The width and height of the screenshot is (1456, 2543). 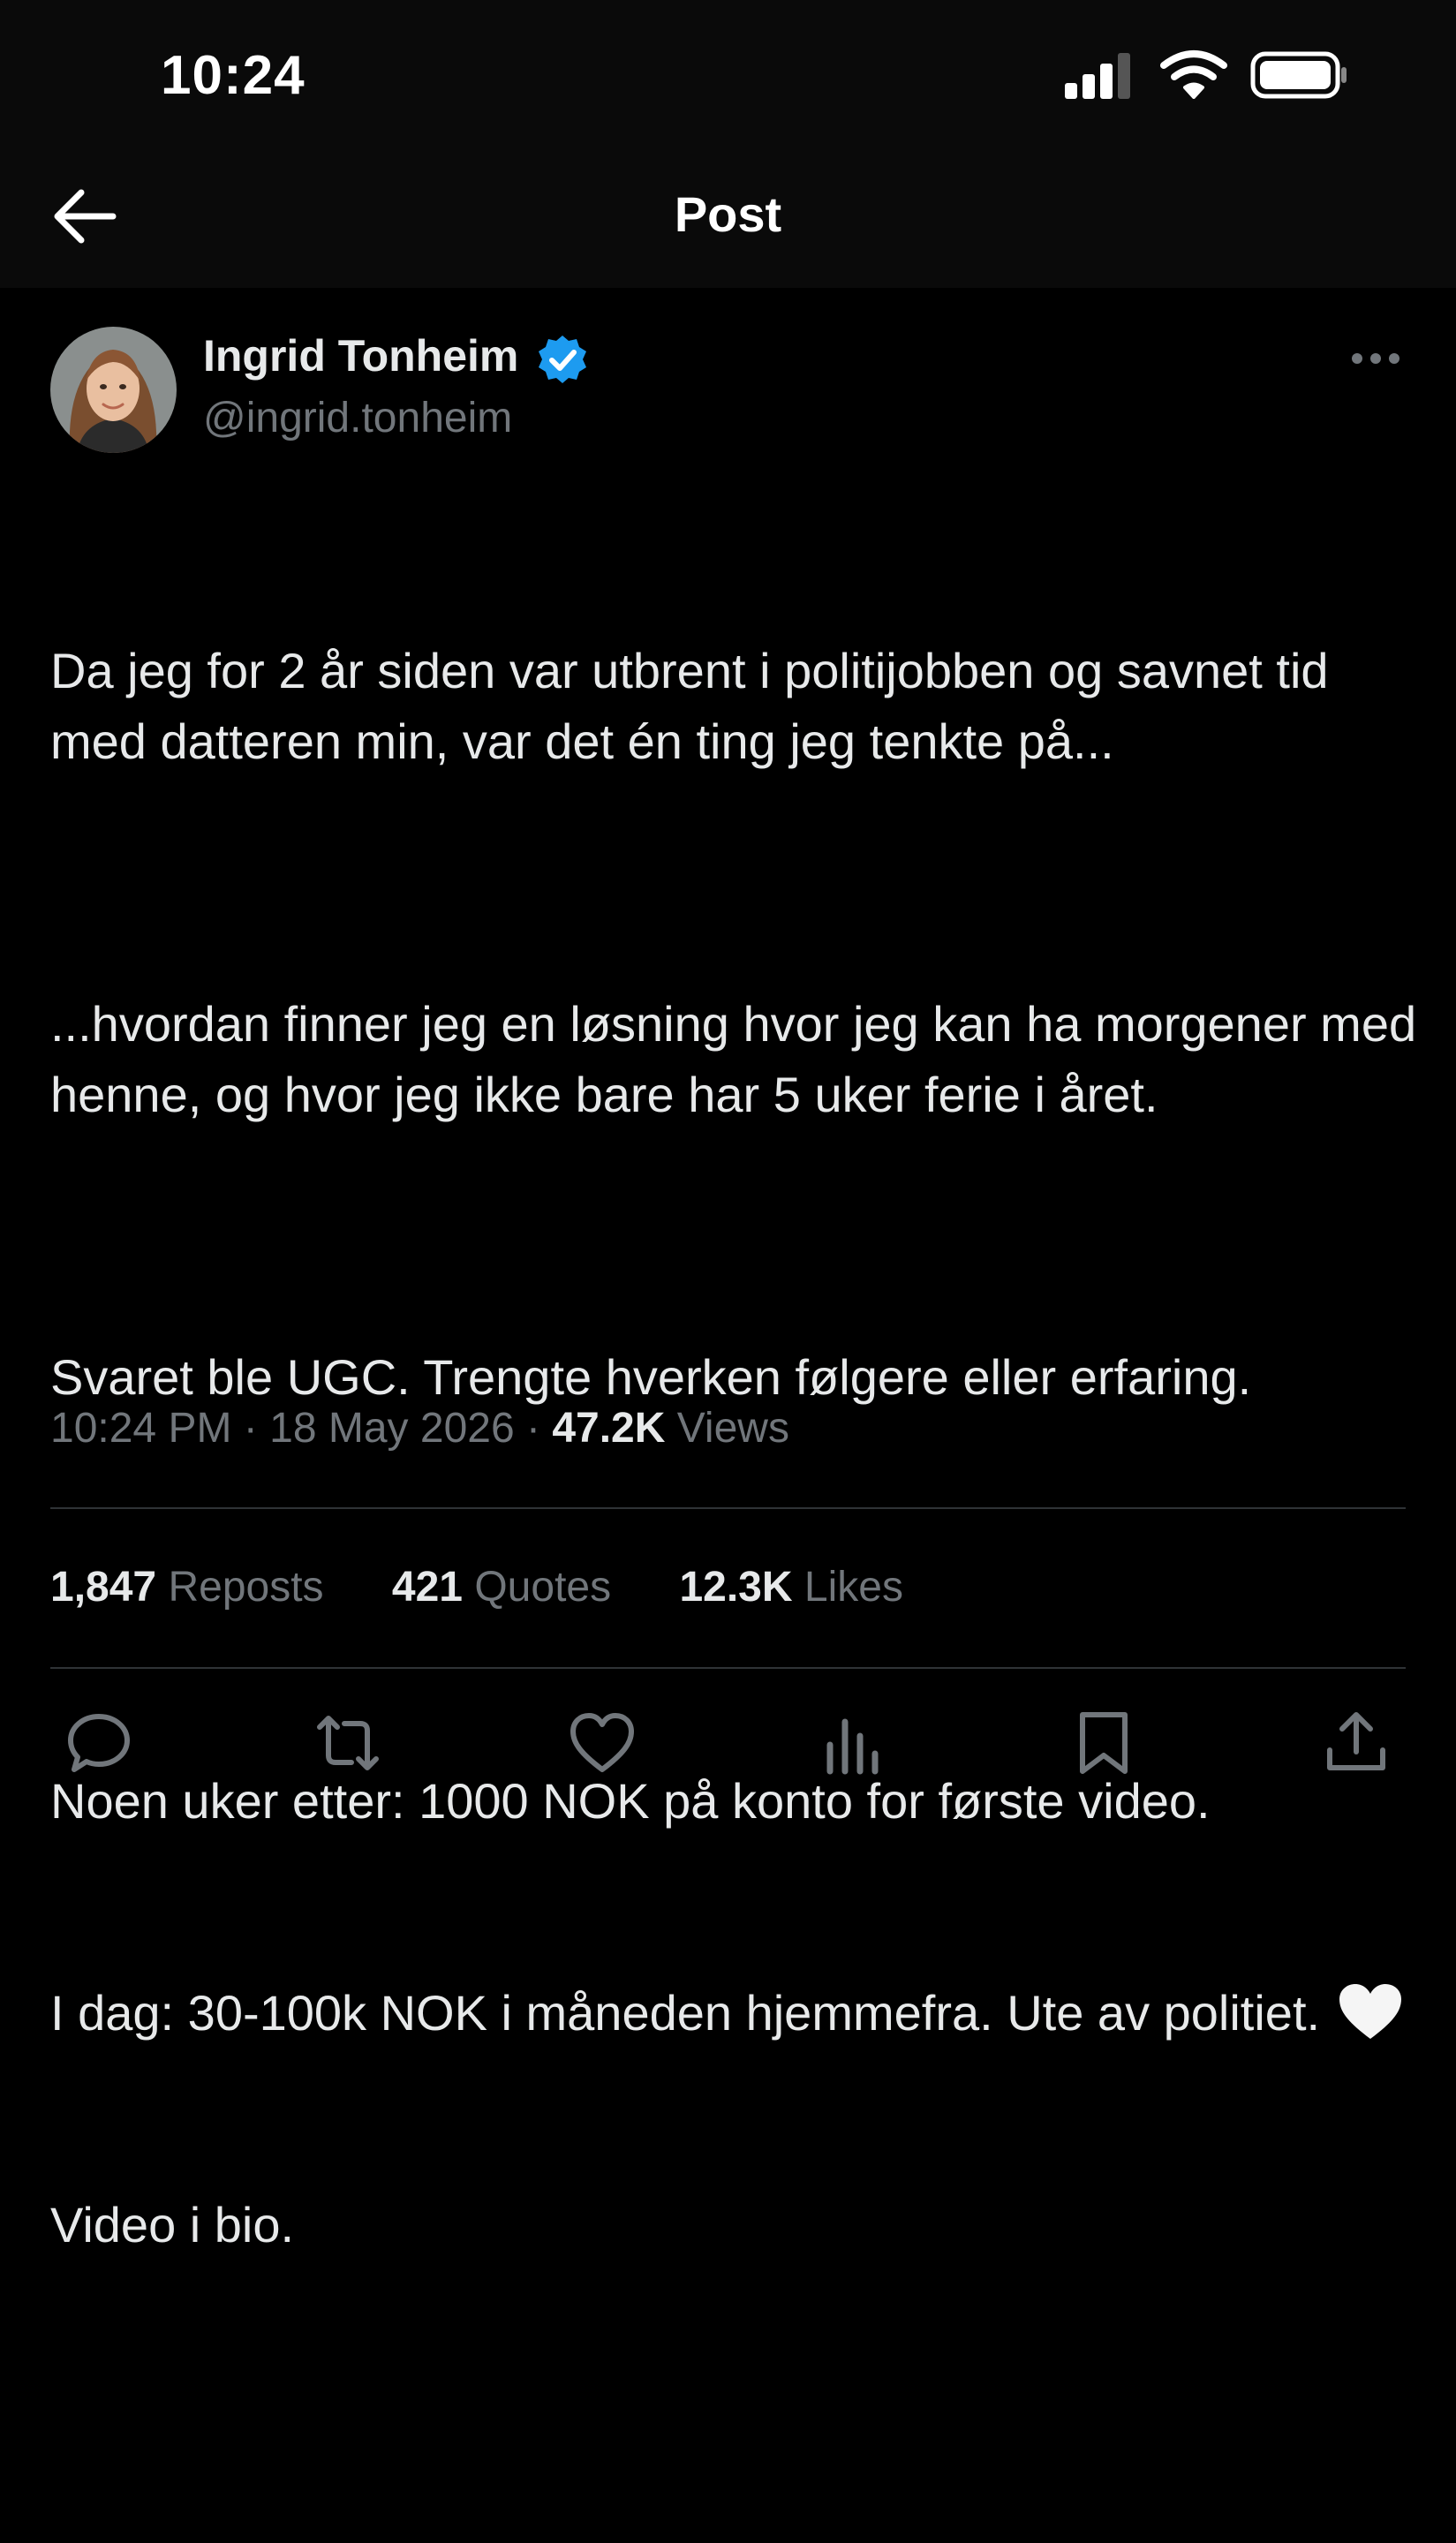 I want to click on quotes-label: Quotes, so click(x=543, y=1587).